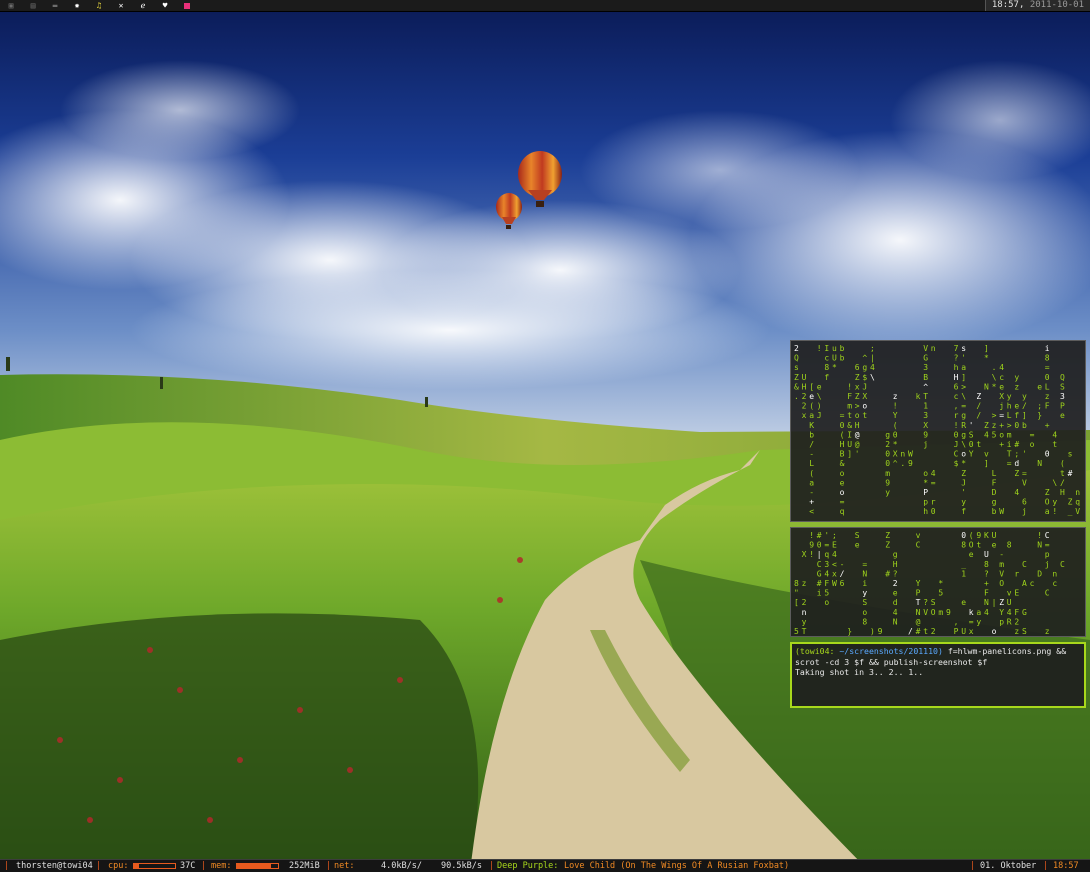 This screenshot has width=1090, height=872. What do you see at coordinates (1047, 564) in the screenshot?
I see `matrix-bottom-glyph: j` at bounding box center [1047, 564].